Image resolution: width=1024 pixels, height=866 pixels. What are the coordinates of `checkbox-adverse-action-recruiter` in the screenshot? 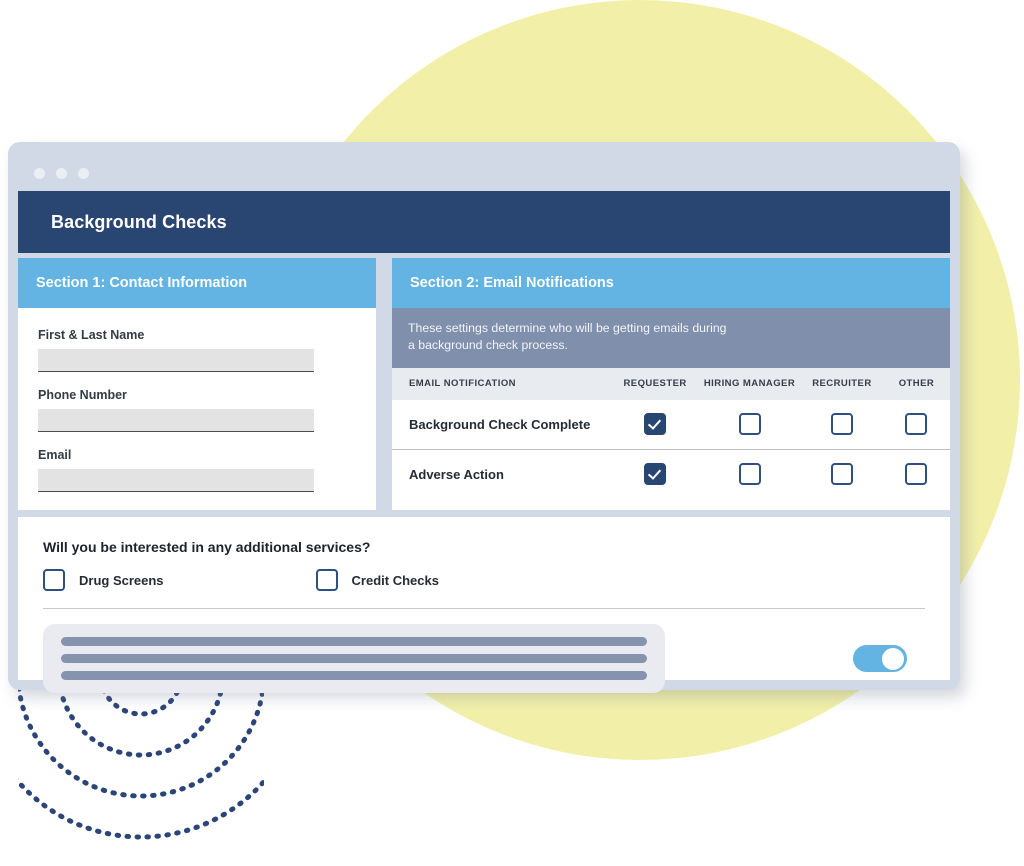 It's located at (841, 474).